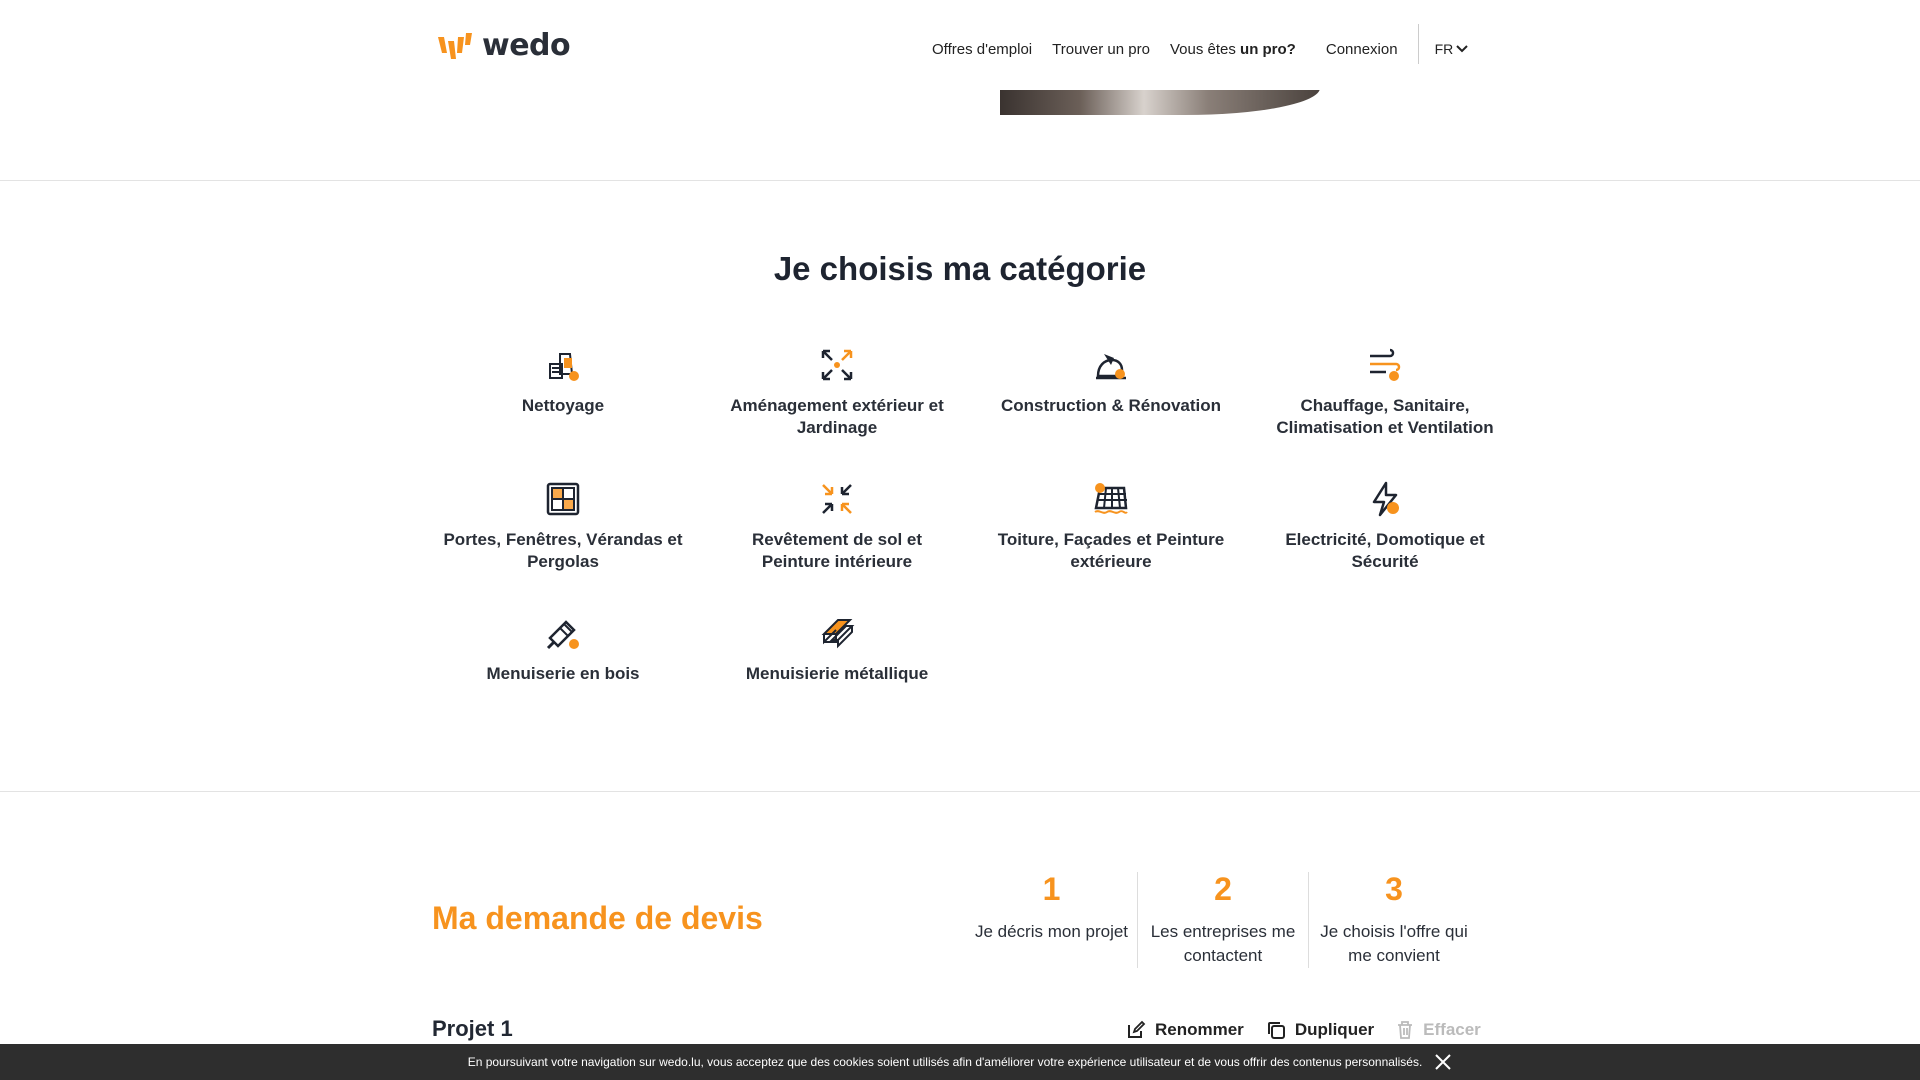 This screenshot has height=1080, width=1920. Describe the element at coordinates (526, 45) in the screenshot. I see `logo-text: wedo` at that location.